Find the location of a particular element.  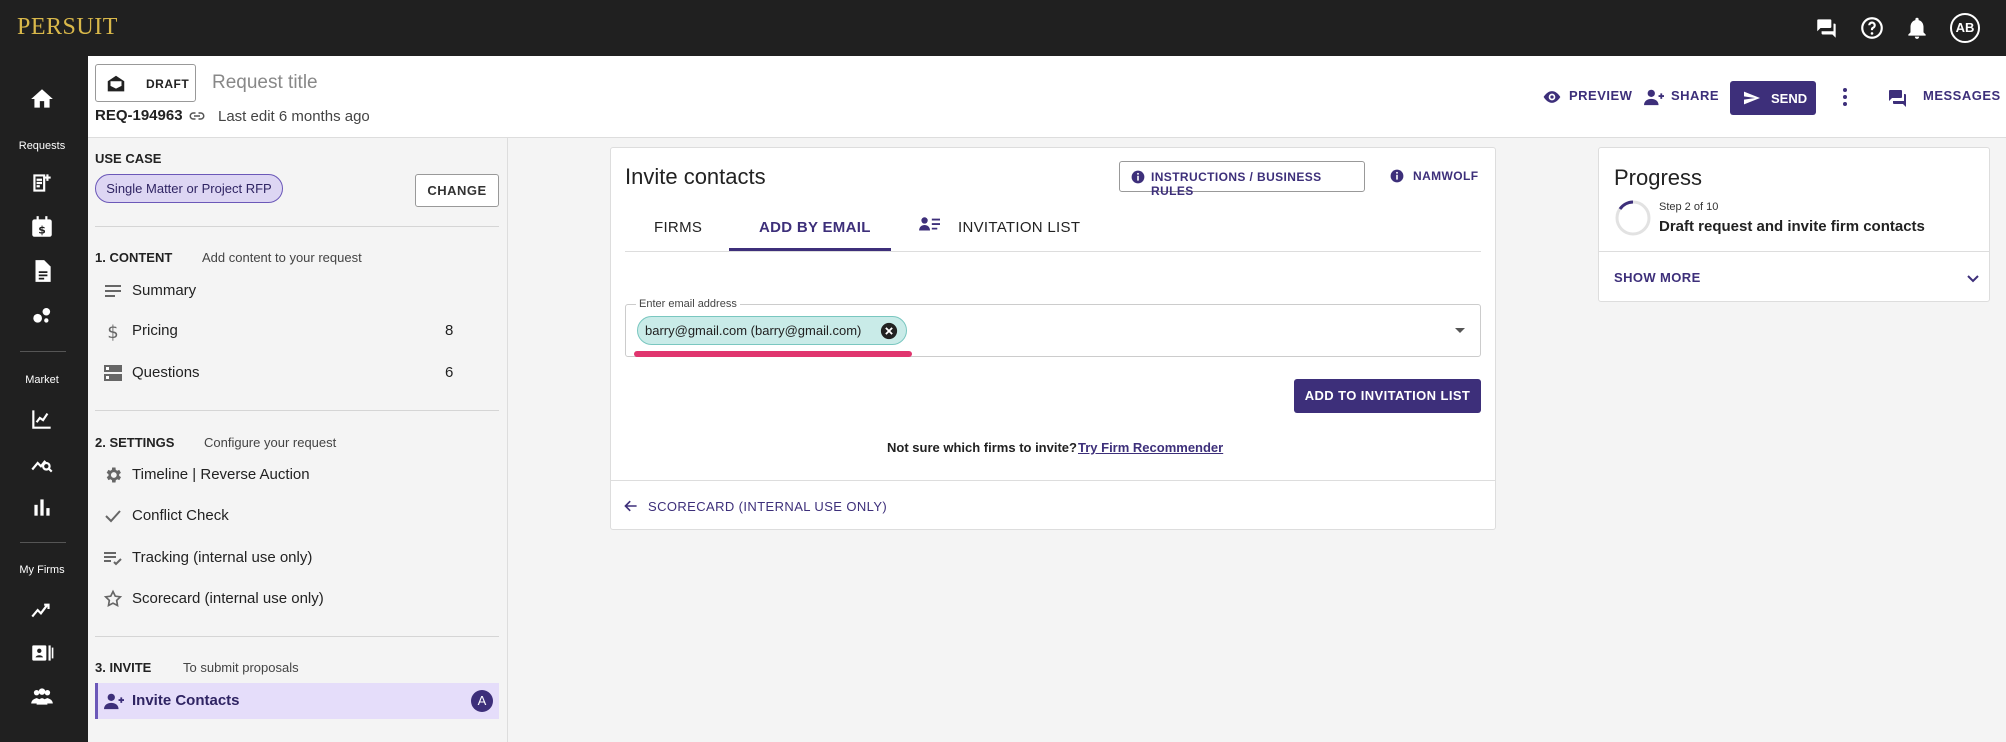

use-case-chip: Single Matter or Project RFP is located at coordinates (189, 188).